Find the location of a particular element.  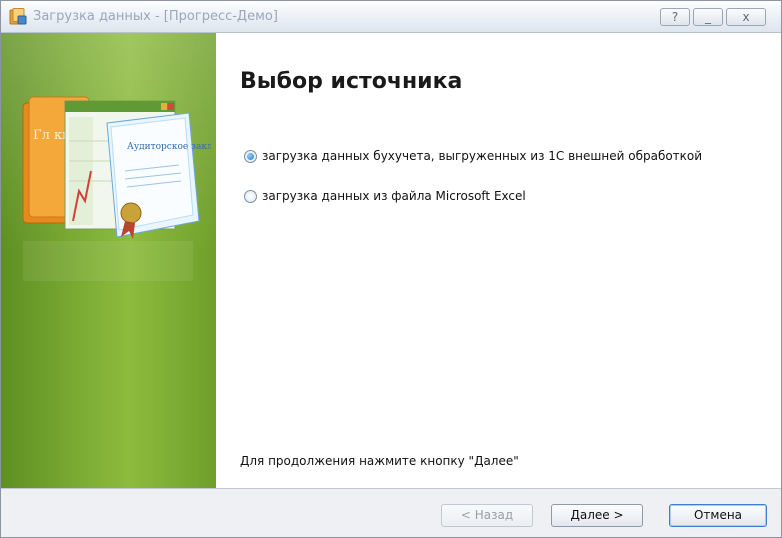

app-icon is located at coordinates (18, 16).